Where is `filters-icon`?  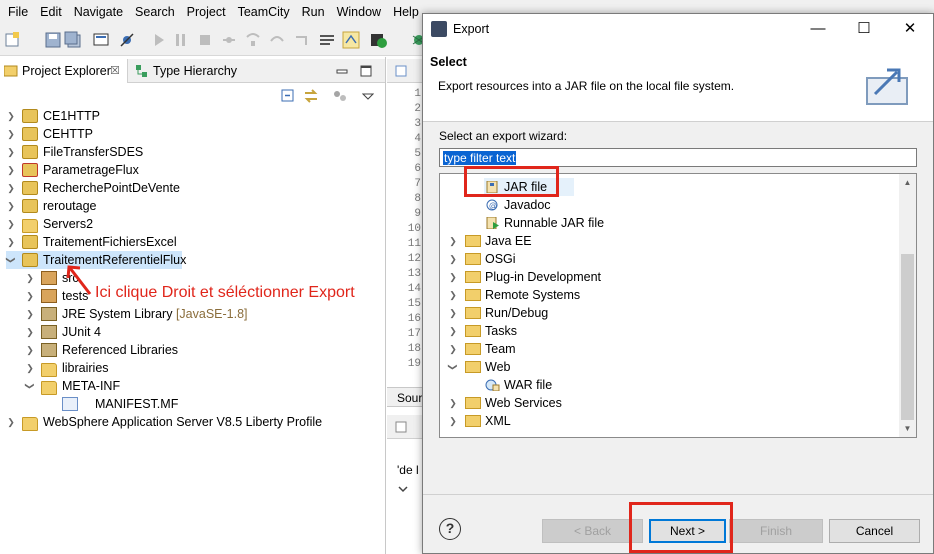
filters-icon is located at coordinates (340, 96).